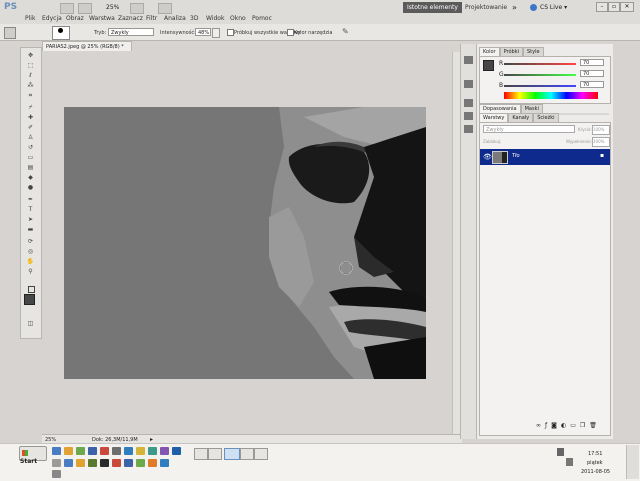 Image resolution: width=640 pixels, height=481 pixels. I want to click on character-panel-icon, so click(468, 129).